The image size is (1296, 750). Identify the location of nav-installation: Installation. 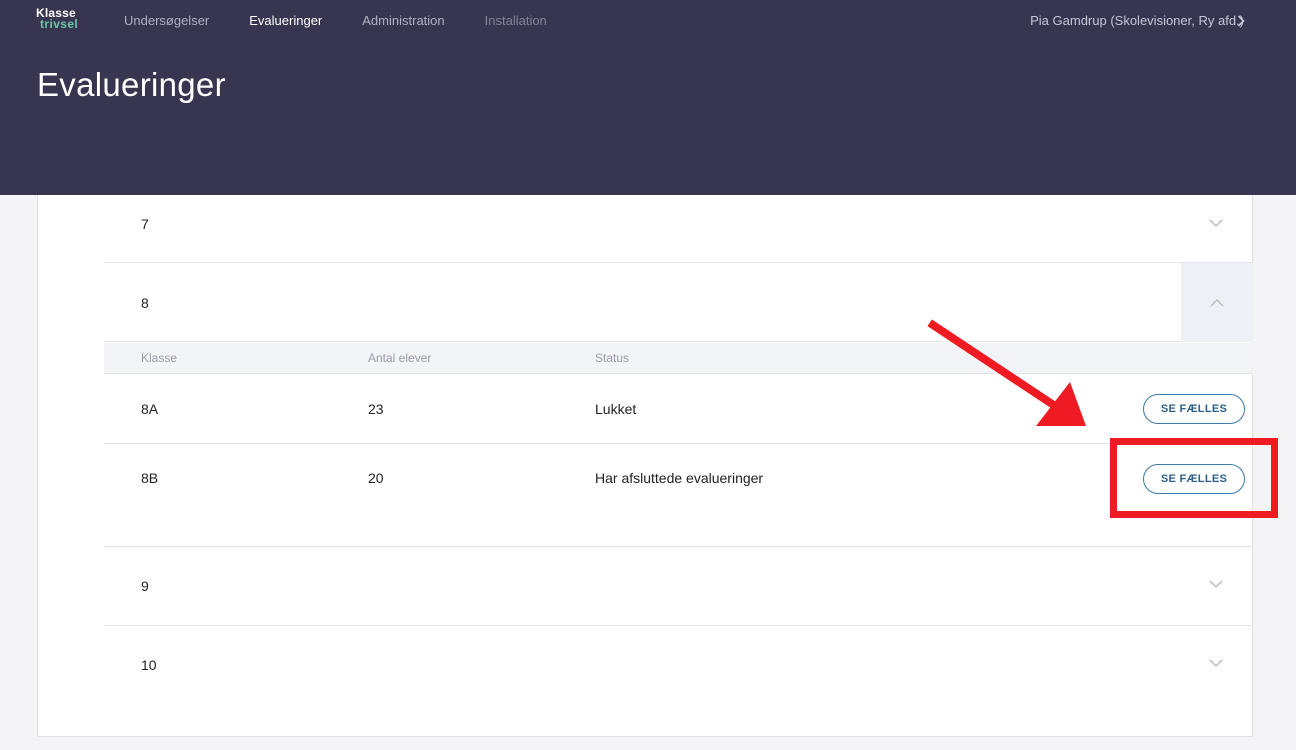
(516, 20).